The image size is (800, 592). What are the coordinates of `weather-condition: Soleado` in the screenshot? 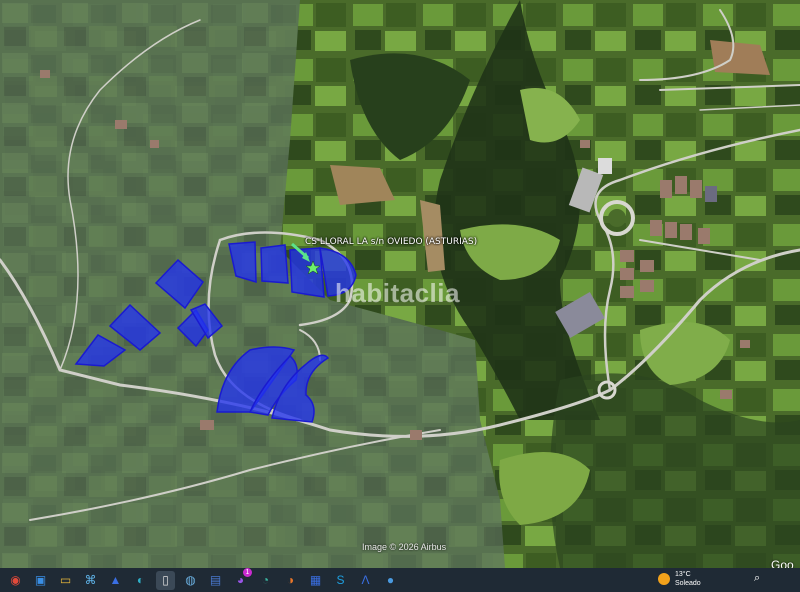 It's located at (688, 583).